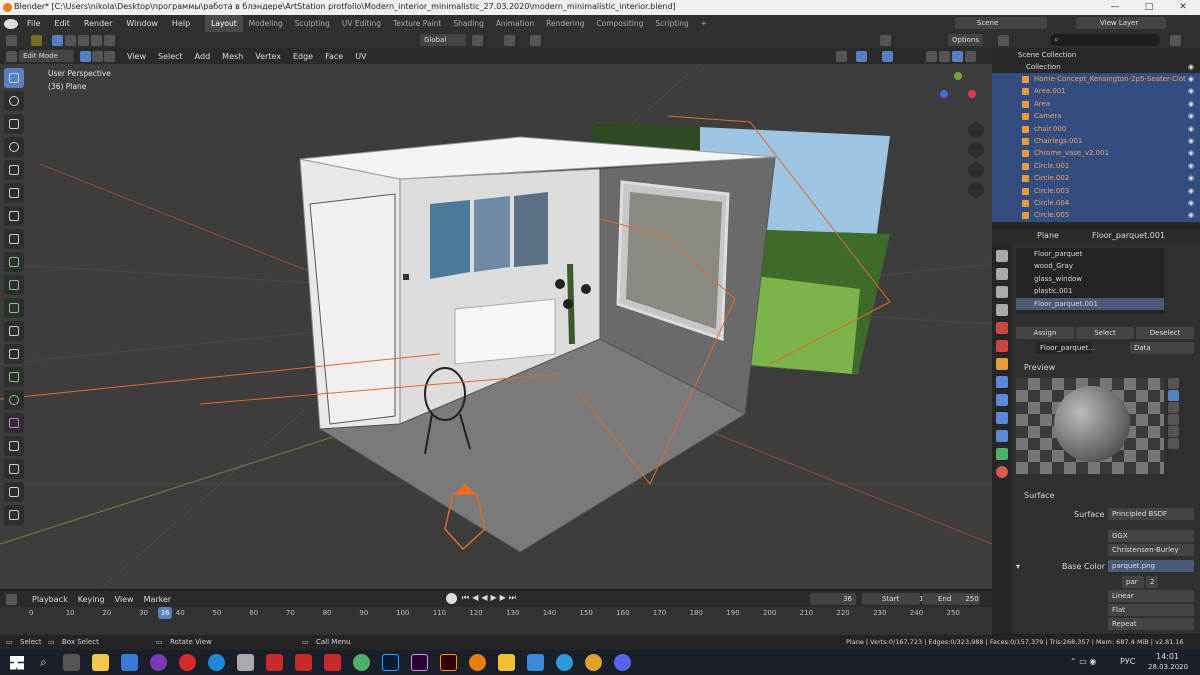 This screenshot has width=1200, height=675. Describe the element at coordinates (671, 23) in the screenshot. I see `tab-scripting: Scripting` at that location.